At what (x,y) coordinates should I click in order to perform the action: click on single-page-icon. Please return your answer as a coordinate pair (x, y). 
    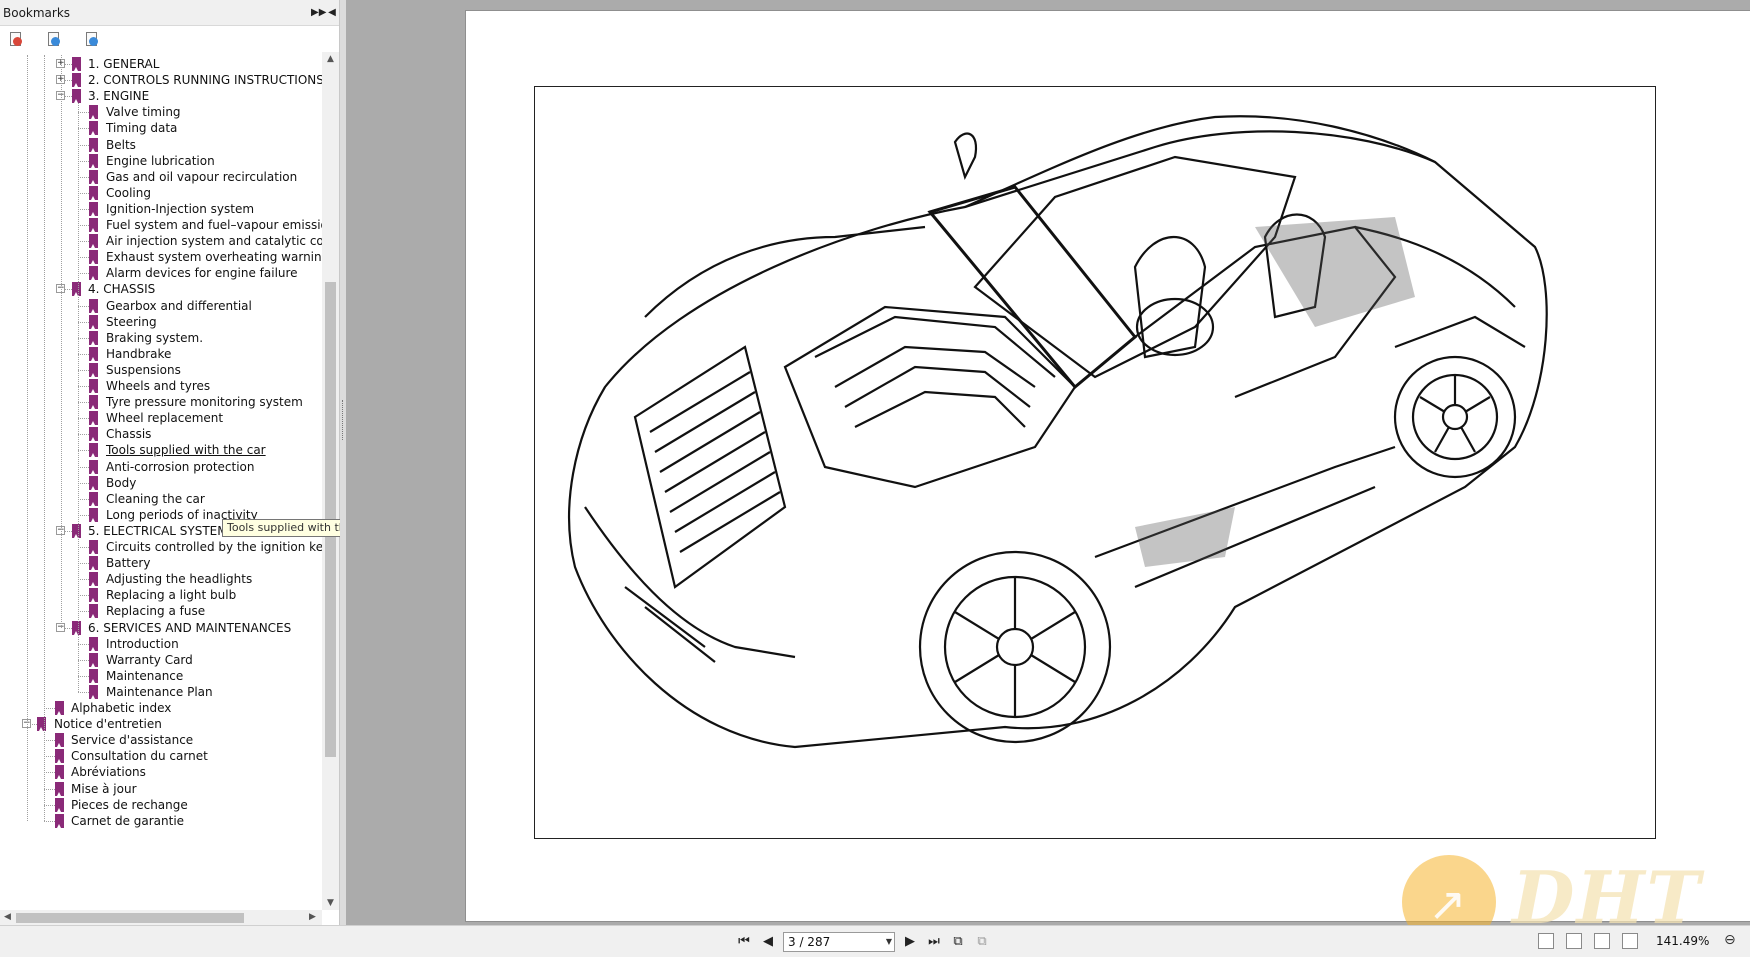
    Looking at the image, I should click on (1546, 941).